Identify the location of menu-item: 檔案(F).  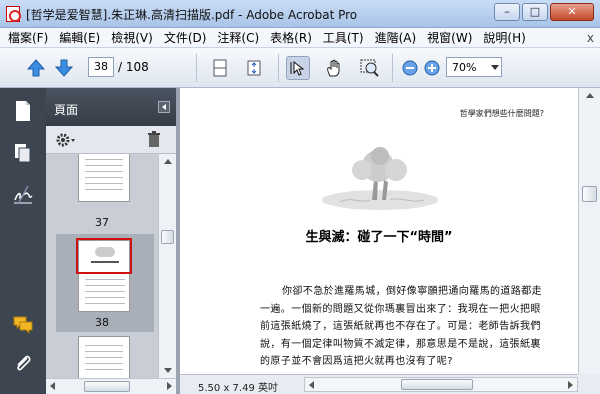
(28, 38).